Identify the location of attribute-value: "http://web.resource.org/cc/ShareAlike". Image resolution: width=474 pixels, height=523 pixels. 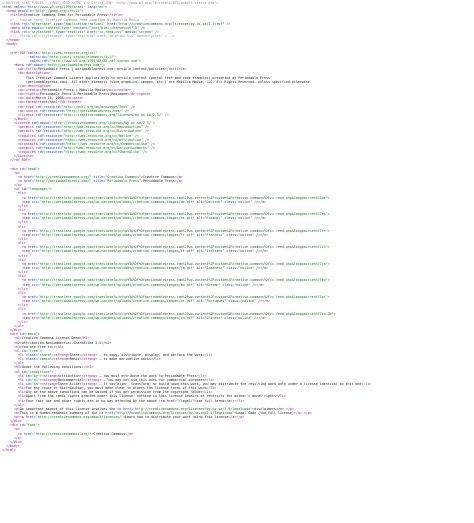
(102, 152).